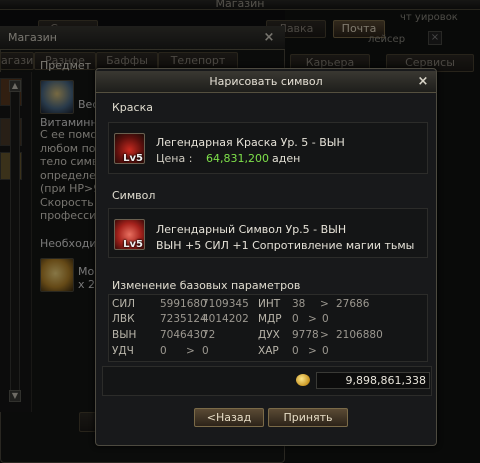 This screenshot has height=463, width=480. What do you see at coordinates (180, 304) in the screenshot?
I see `stat-row-str: СИЛ 5991680 7109345` at bounding box center [180, 304].